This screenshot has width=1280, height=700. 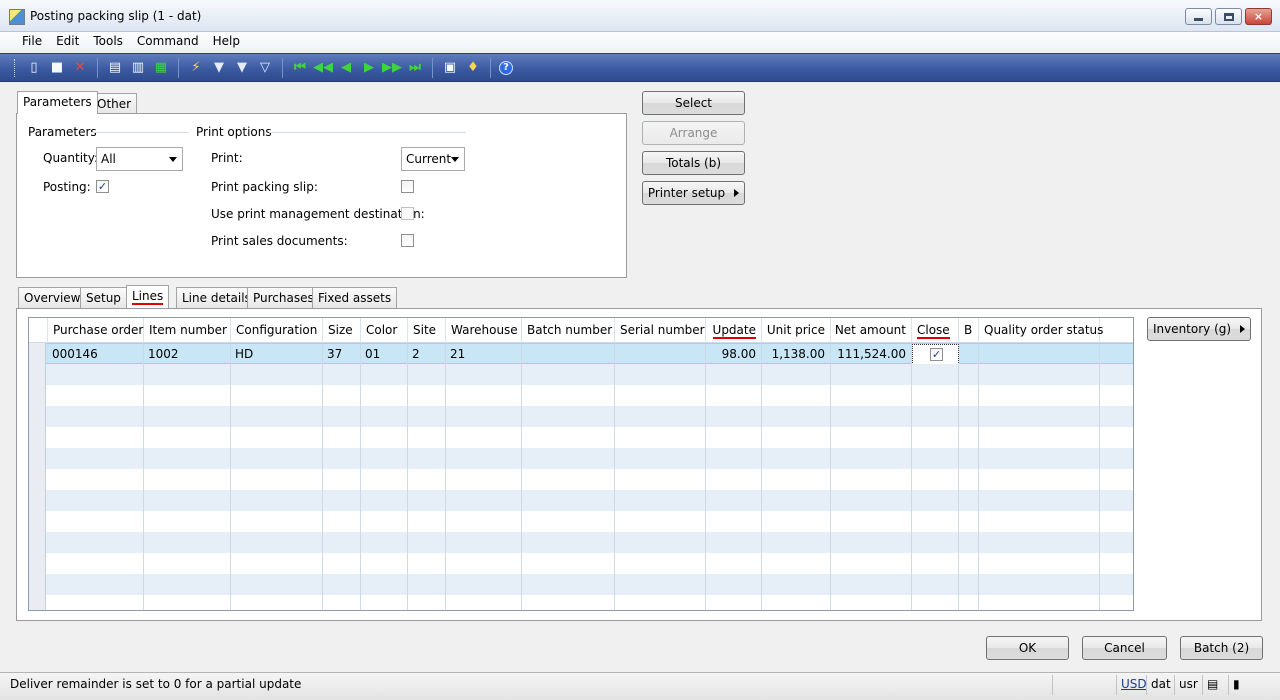 I want to click on column-header-net-amount: Net amount, so click(x=871, y=330).